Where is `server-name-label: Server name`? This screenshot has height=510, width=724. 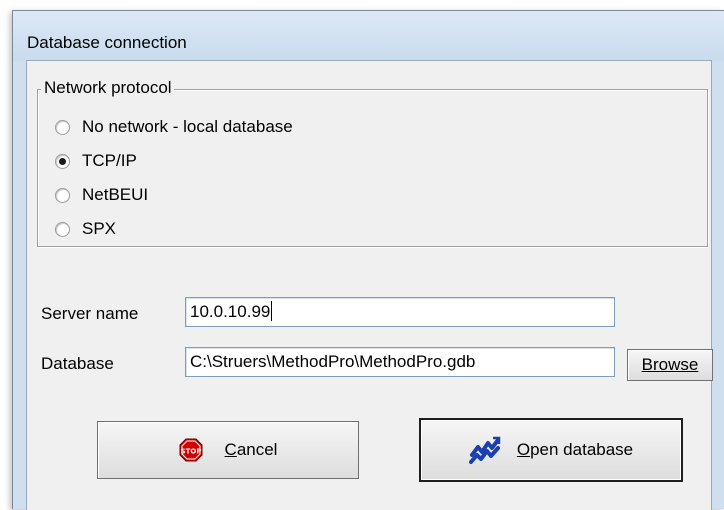 server-name-label: Server name is located at coordinates (90, 313).